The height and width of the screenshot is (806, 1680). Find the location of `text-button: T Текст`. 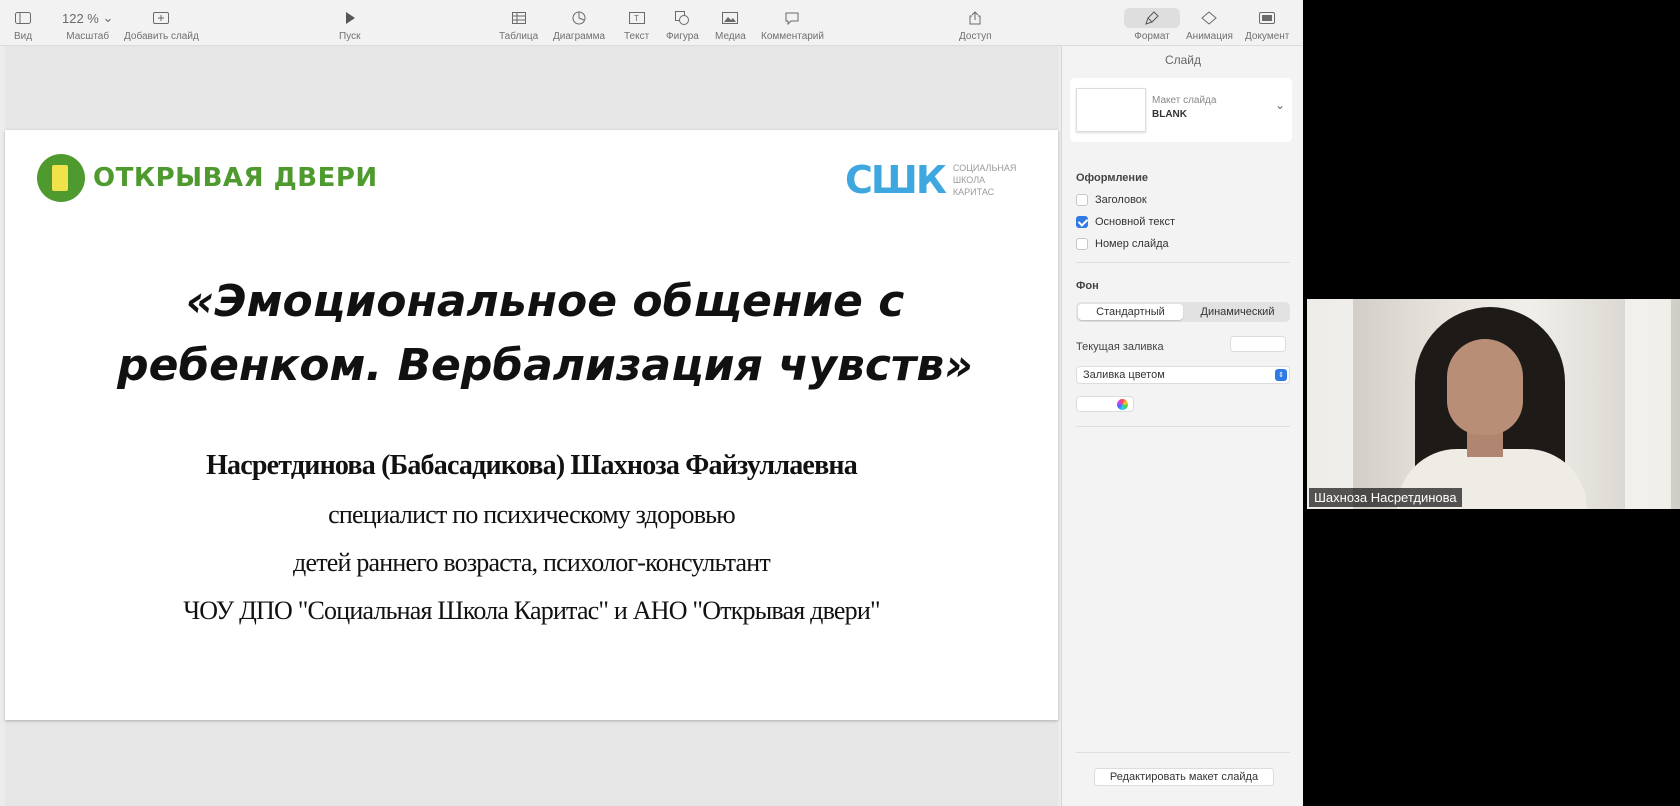

text-button: T Текст is located at coordinates (636, 25).